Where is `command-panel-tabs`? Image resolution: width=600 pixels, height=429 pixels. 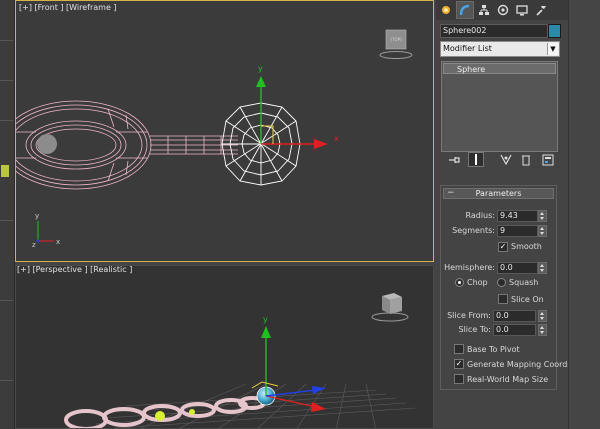 command-panel-tabs is located at coordinates (502, 10).